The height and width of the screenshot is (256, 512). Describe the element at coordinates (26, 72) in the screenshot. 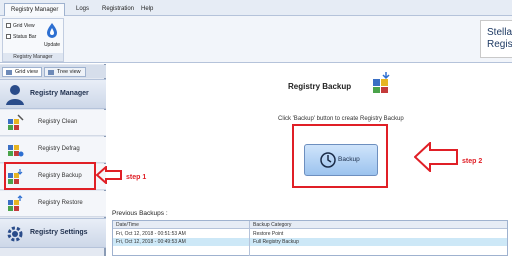

I see `tab-grid-view-label: Grid view` at that location.